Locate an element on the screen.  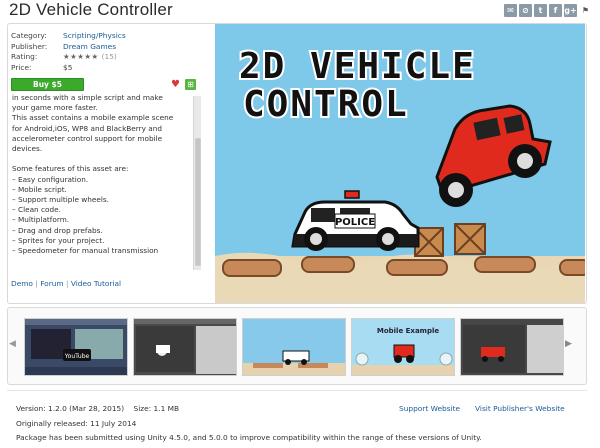
forum-link: Forum is located at coordinates (51, 283).